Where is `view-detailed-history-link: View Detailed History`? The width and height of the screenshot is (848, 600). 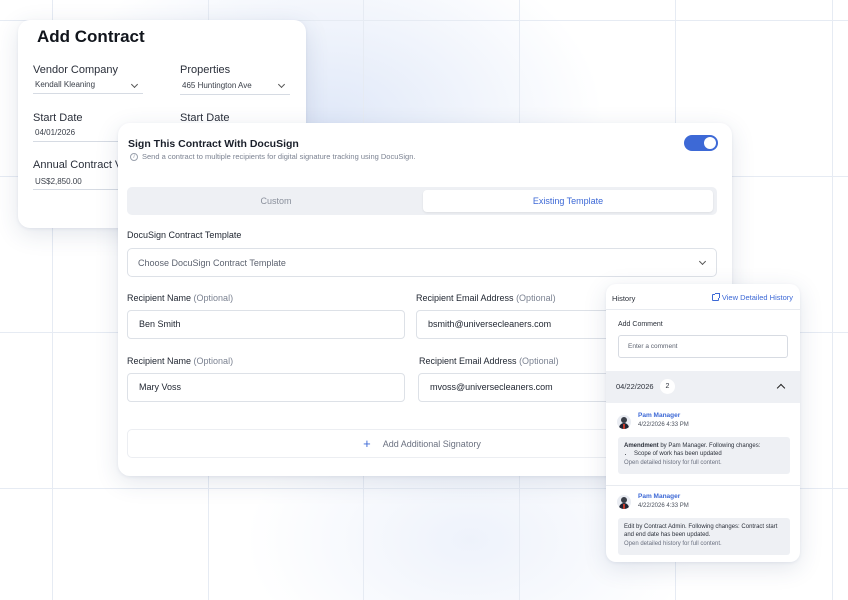
view-detailed-history-link: View Detailed History is located at coordinates (752, 297).